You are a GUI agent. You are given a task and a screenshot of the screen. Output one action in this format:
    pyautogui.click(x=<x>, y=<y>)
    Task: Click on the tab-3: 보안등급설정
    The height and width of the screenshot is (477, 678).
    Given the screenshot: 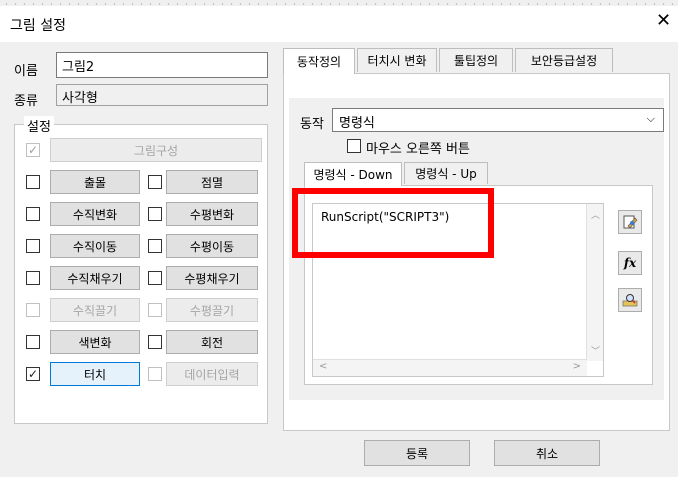 What is the action you would take?
    pyautogui.click(x=564, y=60)
    